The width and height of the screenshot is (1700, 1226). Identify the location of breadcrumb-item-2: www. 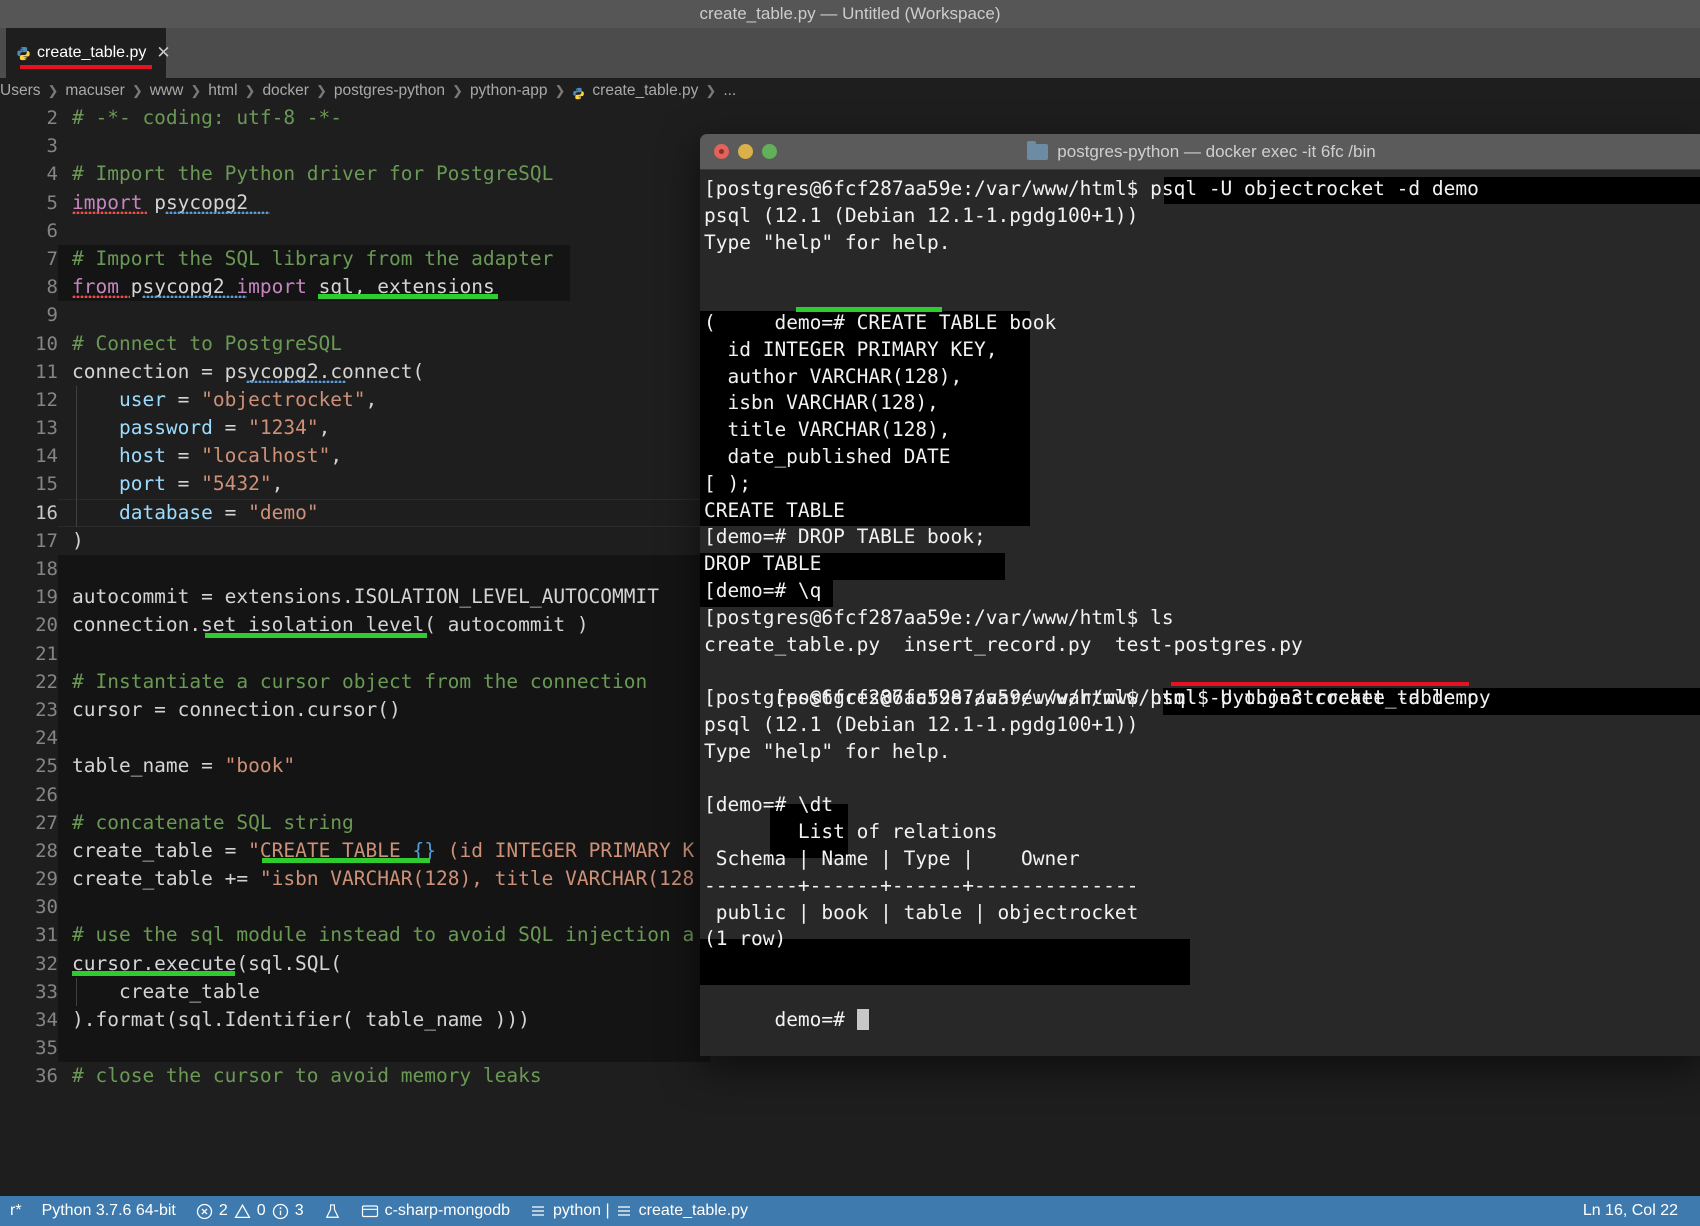
(167, 91).